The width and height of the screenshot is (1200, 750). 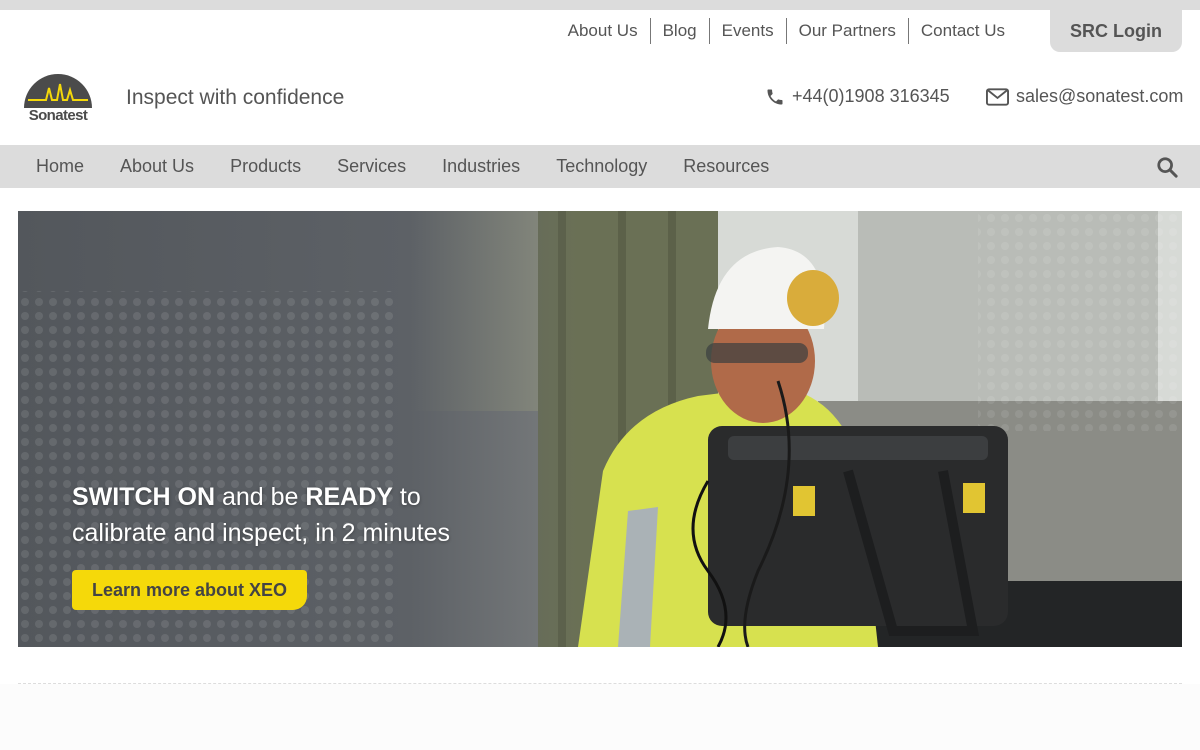 I want to click on nav-item-about-us: About Us, so click(x=157, y=166).